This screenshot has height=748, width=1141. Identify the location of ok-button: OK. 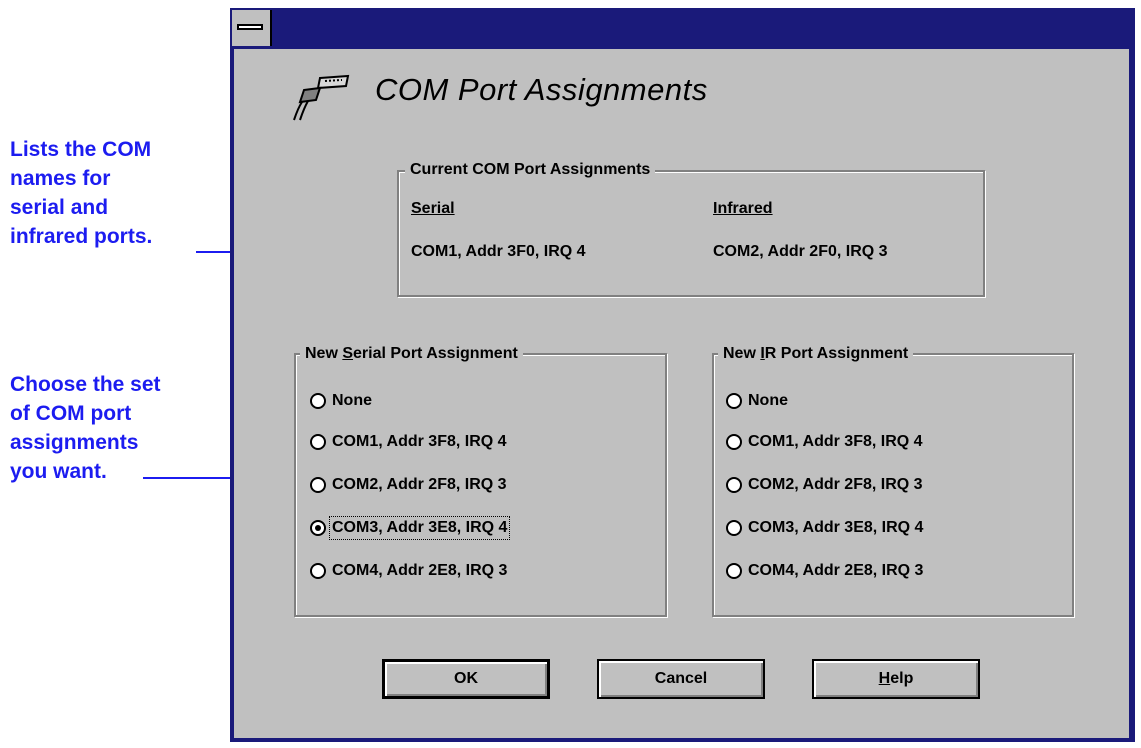
(466, 679).